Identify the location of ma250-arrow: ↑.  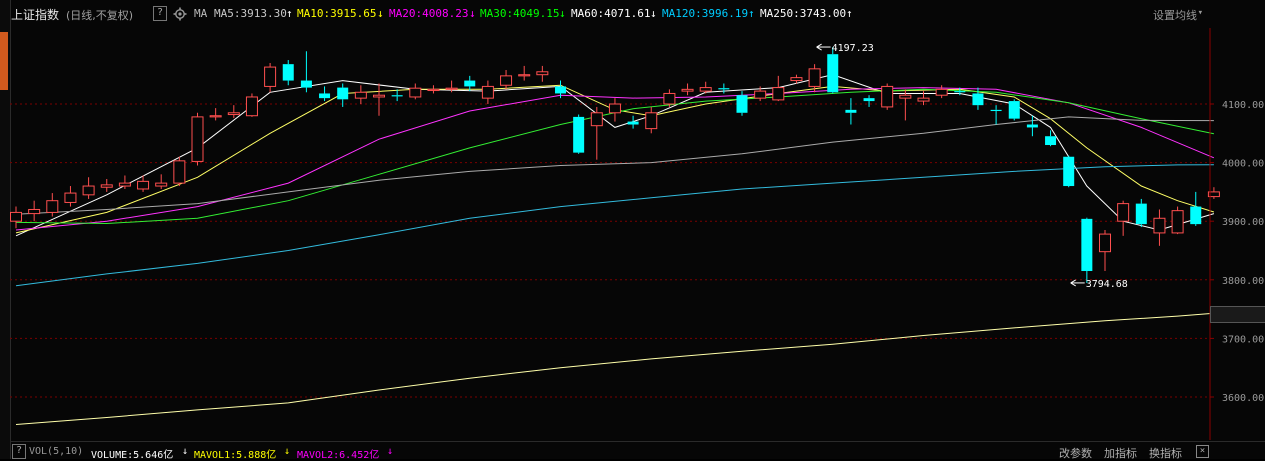
(849, 13).